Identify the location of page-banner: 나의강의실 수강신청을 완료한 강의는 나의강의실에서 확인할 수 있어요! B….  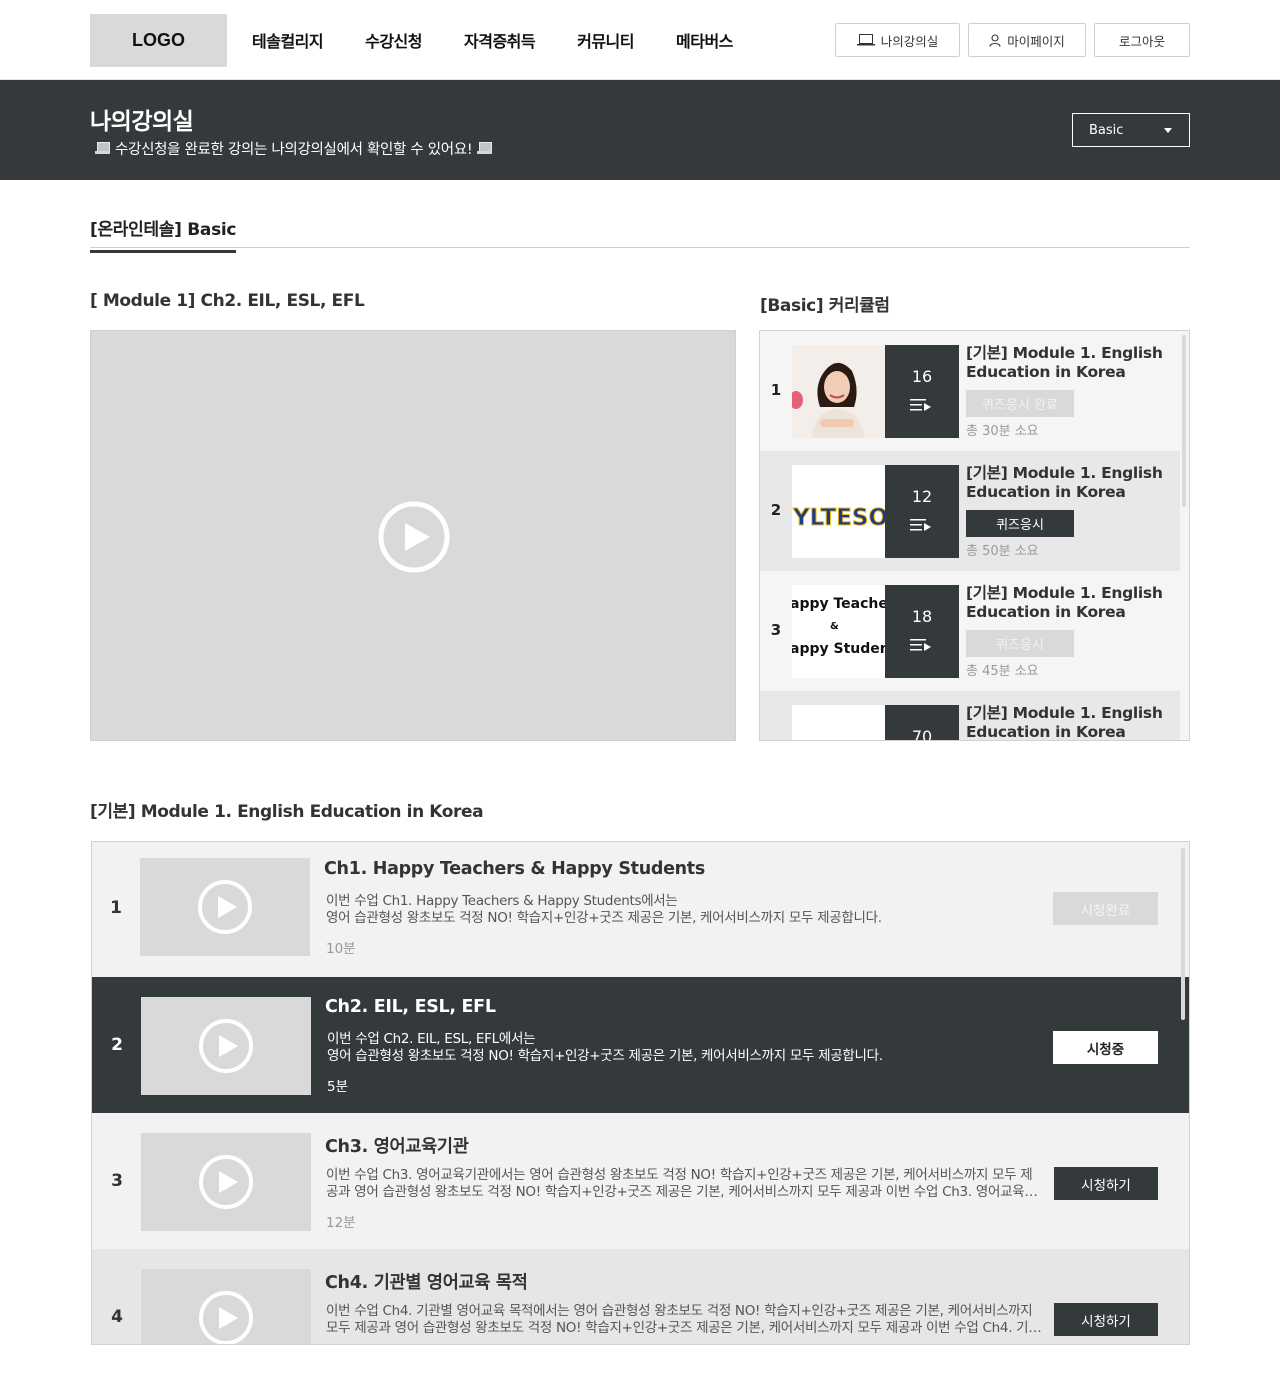
(640, 130).